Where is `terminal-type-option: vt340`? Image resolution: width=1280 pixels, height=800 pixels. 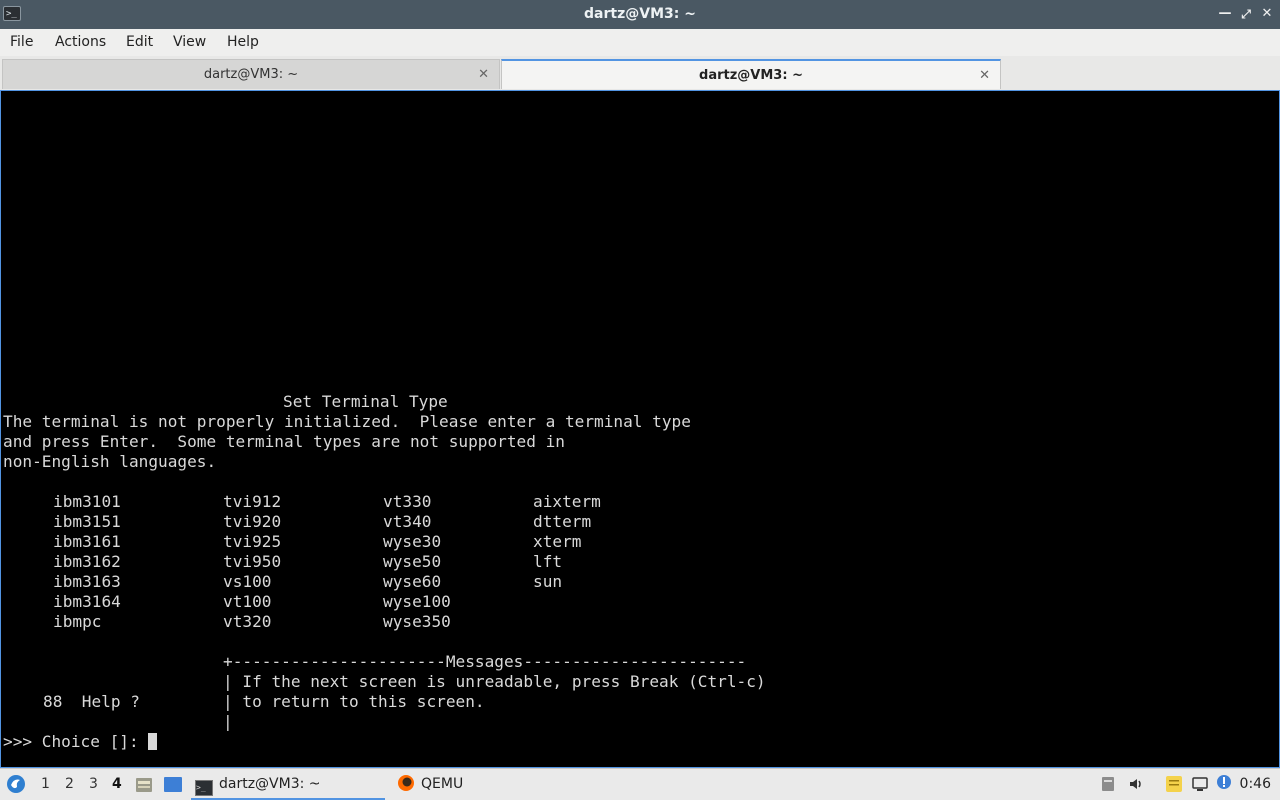 terminal-type-option: vt340 is located at coordinates (407, 521).